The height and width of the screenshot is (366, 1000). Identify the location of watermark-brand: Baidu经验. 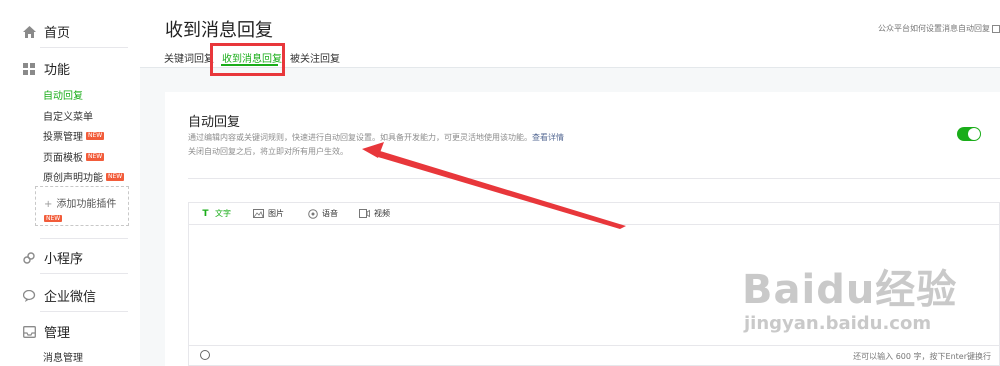
(850, 290).